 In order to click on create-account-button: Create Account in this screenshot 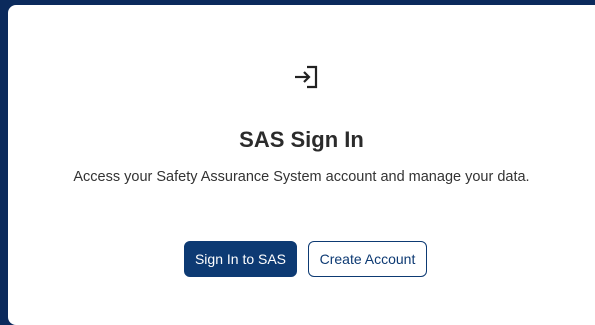, I will do `click(367, 259)`.